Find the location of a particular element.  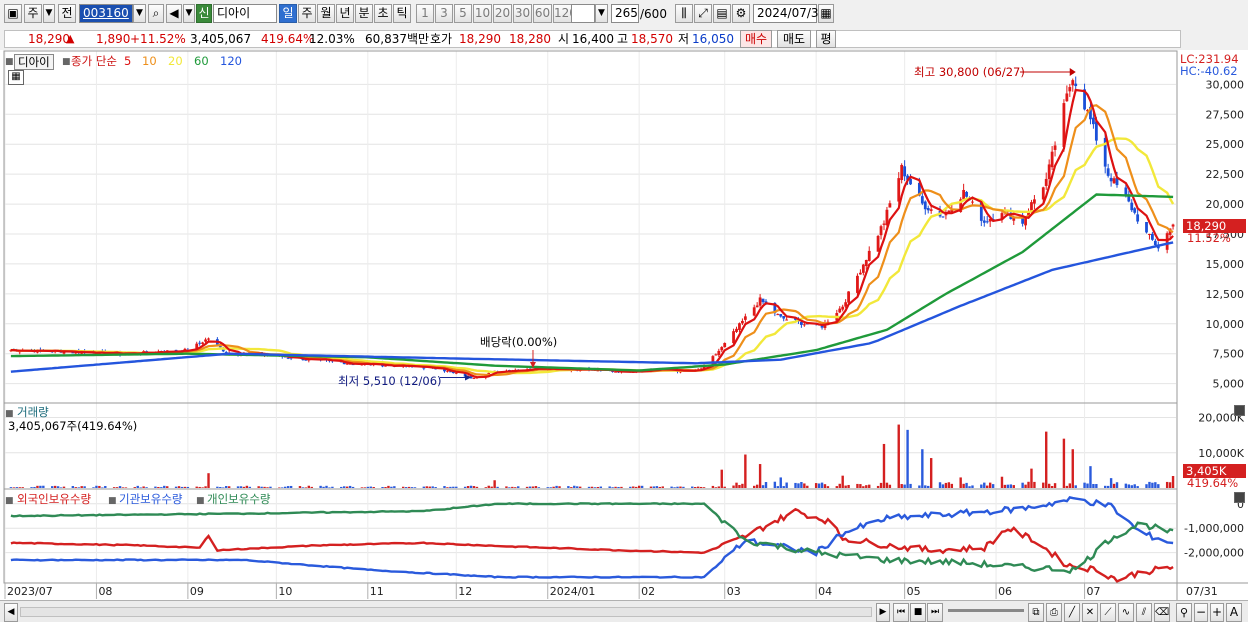

eval-button: 평 is located at coordinates (826, 39).